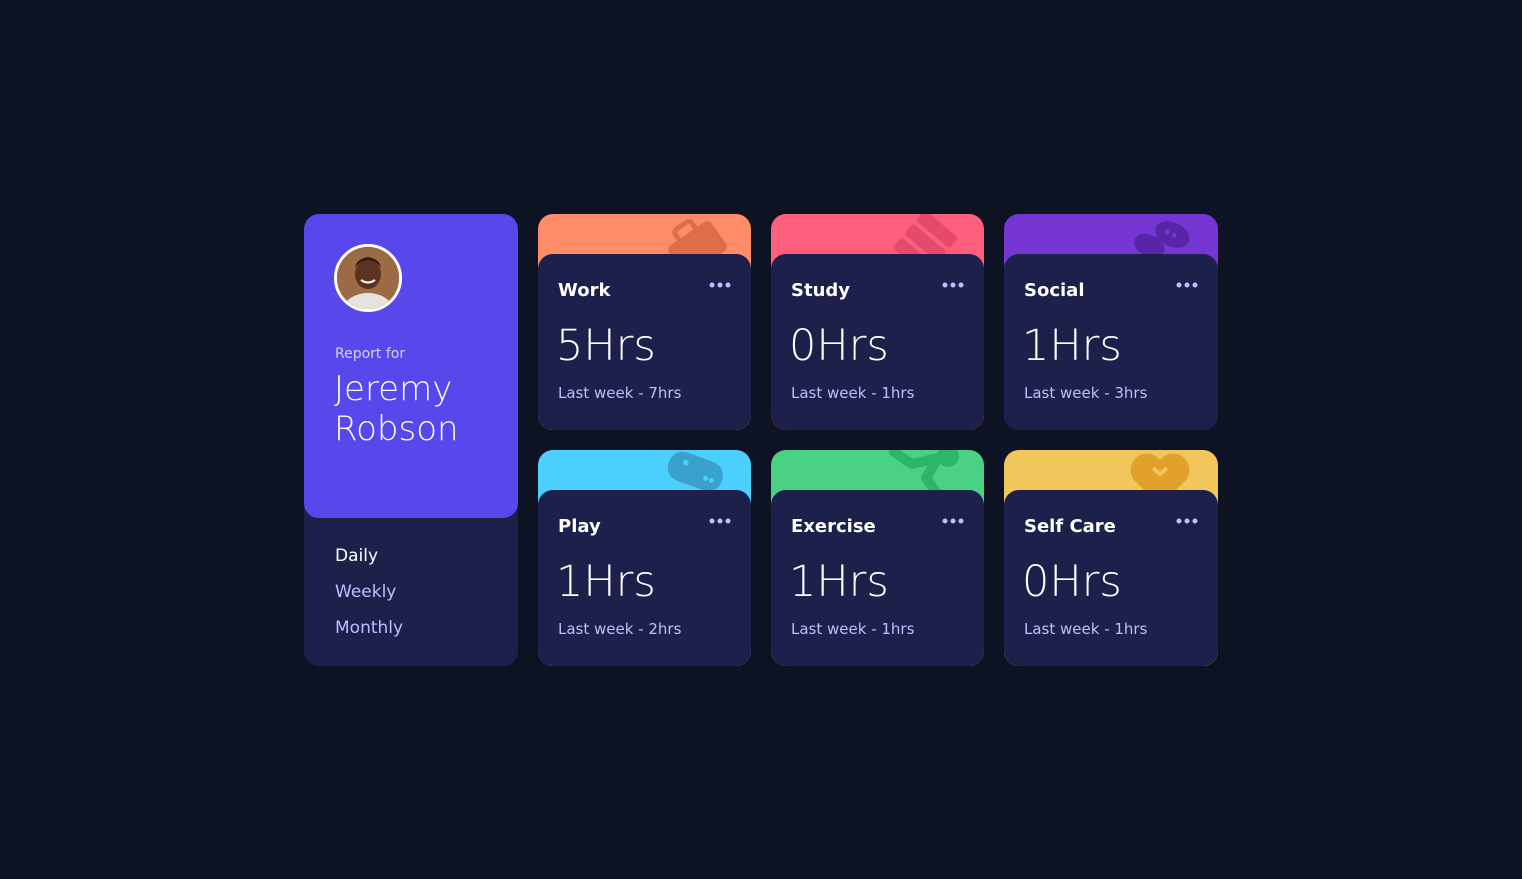 The height and width of the screenshot is (879, 1522). What do you see at coordinates (606, 346) in the screenshot?
I see `current-hours: 5Hrs` at bounding box center [606, 346].